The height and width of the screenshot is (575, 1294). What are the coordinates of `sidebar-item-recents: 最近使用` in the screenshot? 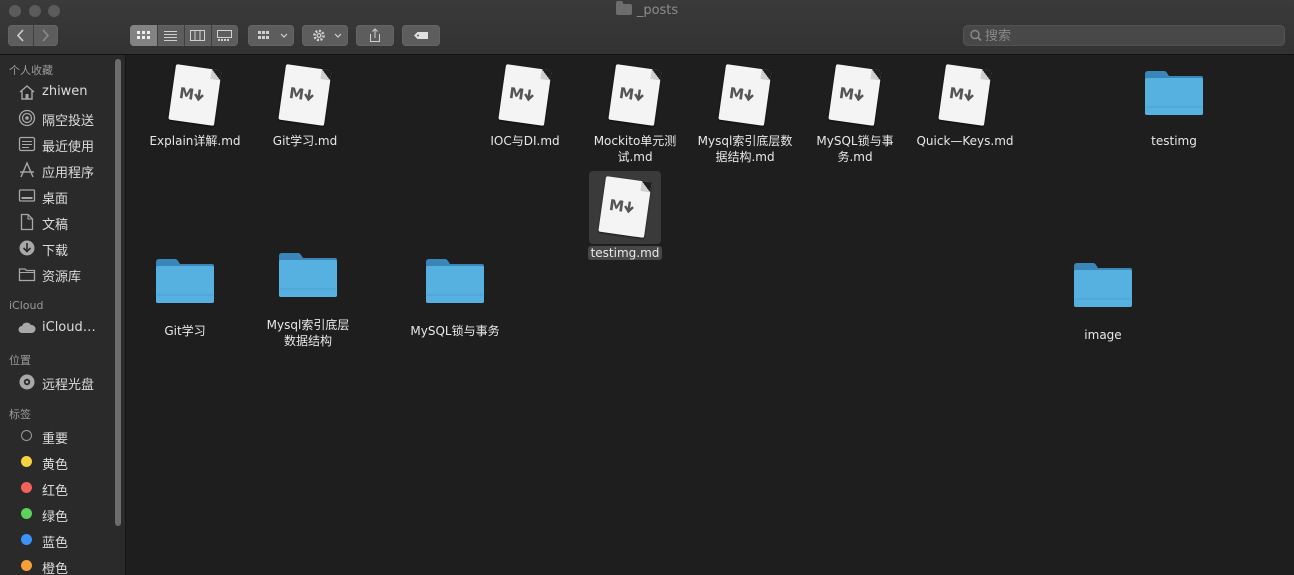 It's located at (56, 144).